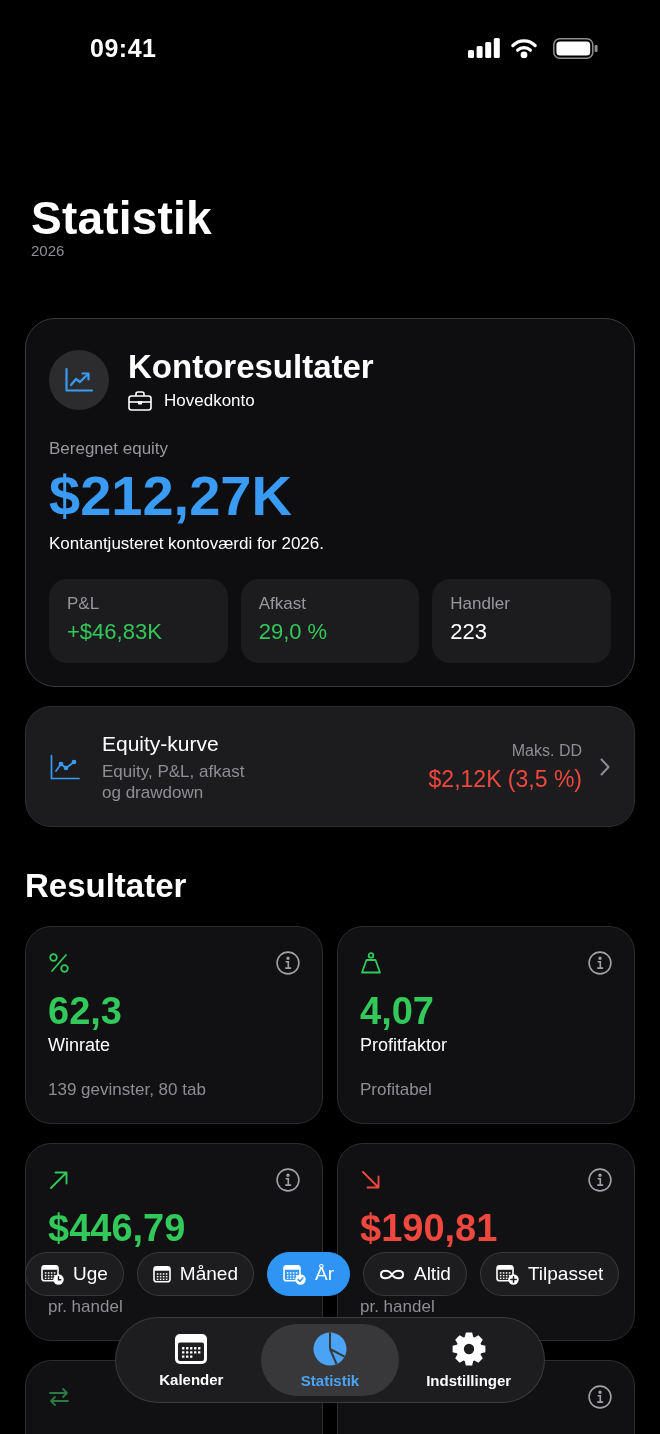  Describe the element at coordinates (575, 48) in the screenshot. I see `battery-icon` at that location.